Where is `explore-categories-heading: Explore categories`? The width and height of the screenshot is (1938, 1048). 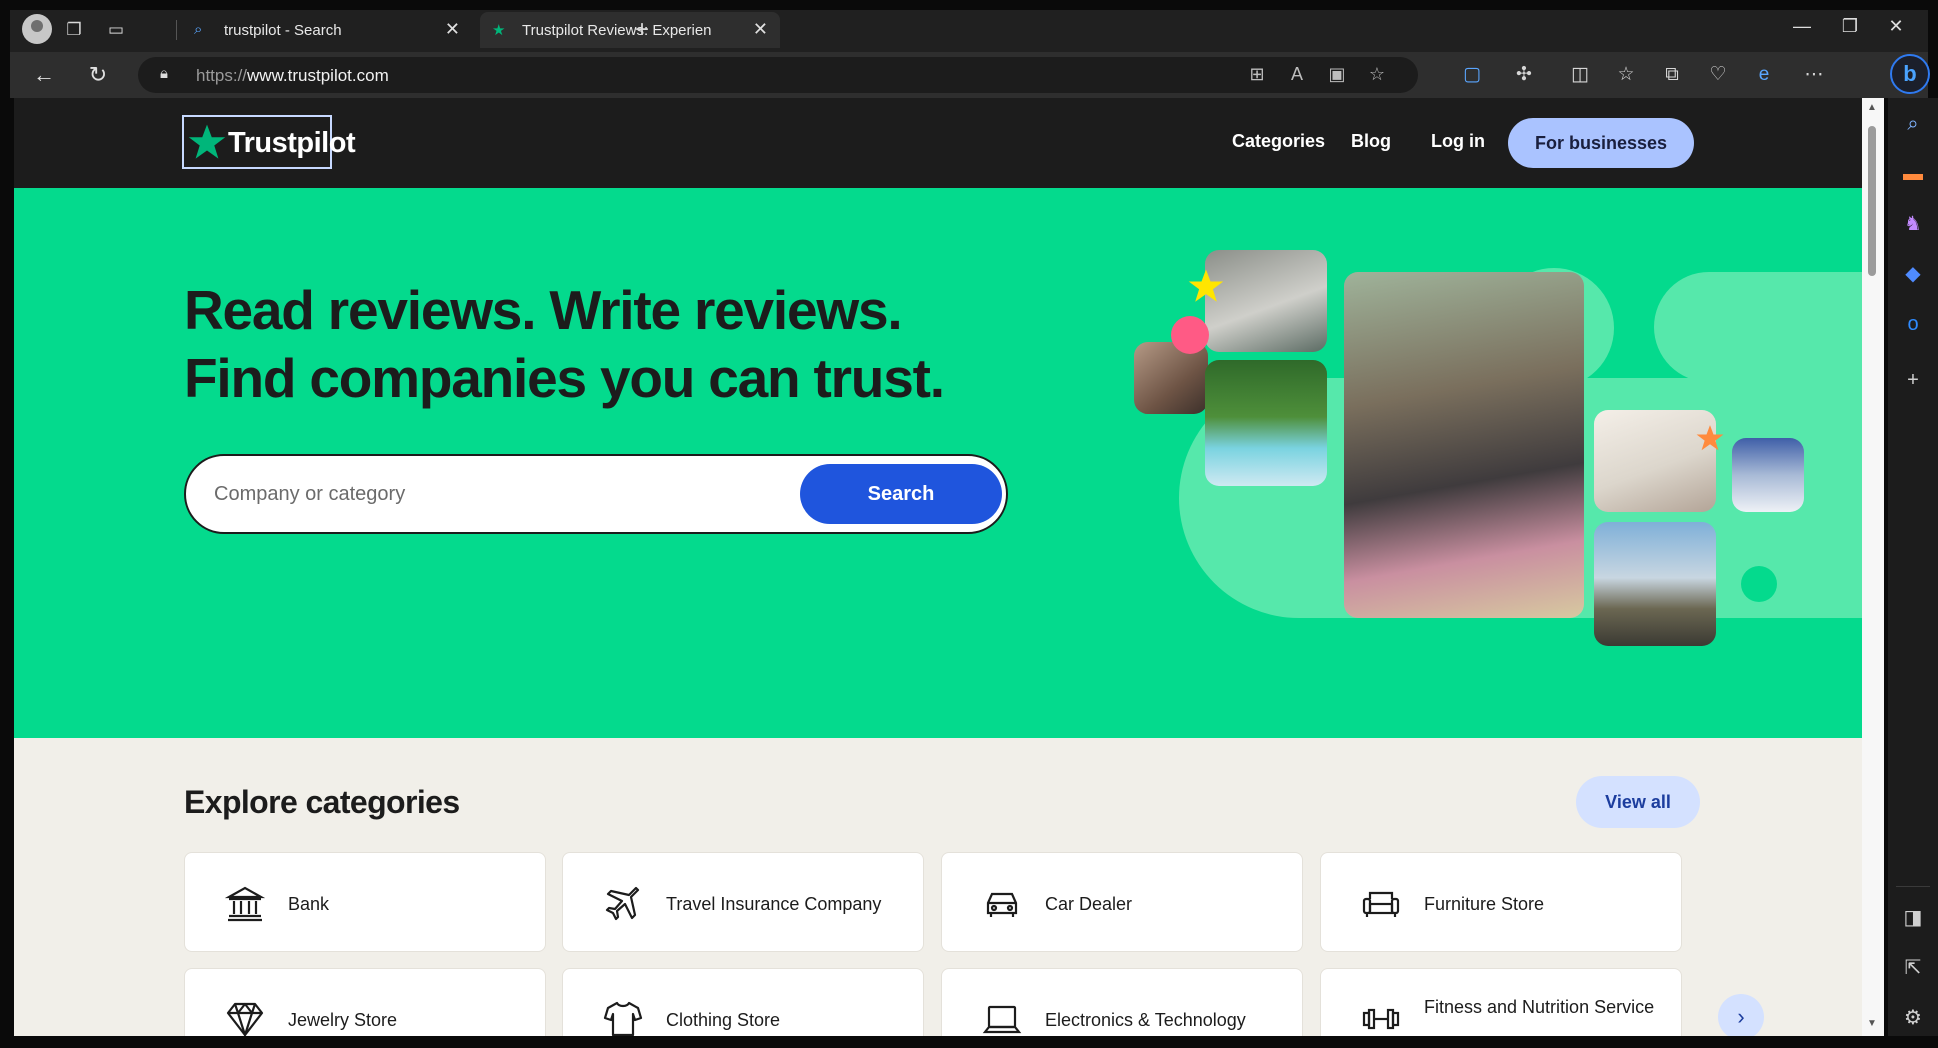 explore-categories-heading: Explore categories is located at coordinates (322, 802).